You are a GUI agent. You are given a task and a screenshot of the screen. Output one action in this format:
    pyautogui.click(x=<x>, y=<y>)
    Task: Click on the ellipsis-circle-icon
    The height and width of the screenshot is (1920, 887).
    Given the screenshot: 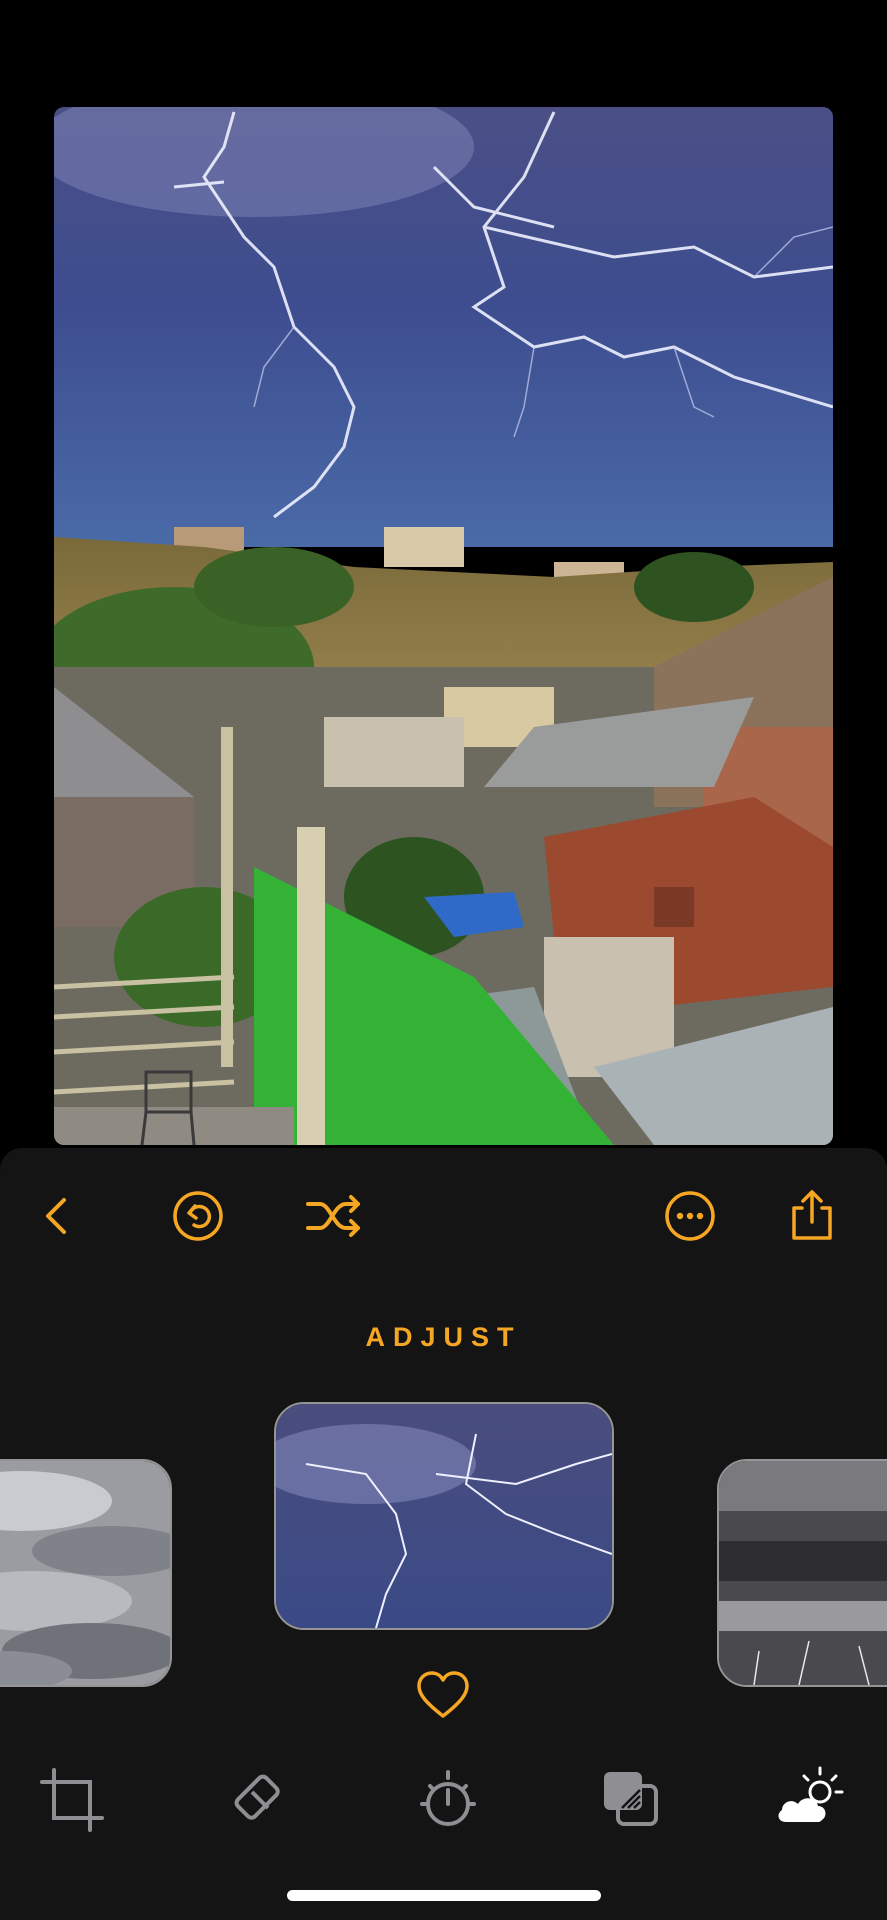 What is the action you would take?
    pyautogui.click(x=690, y=1216)
    